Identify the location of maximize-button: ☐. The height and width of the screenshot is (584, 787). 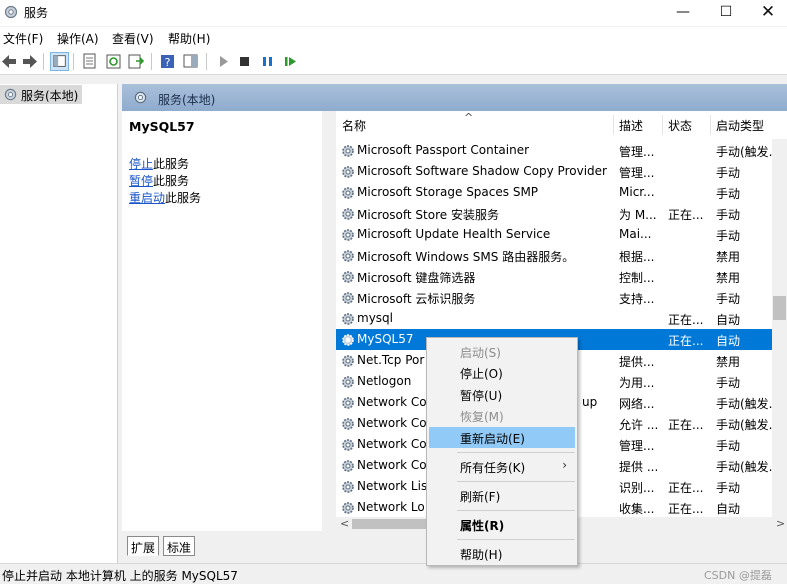
(726, 13).